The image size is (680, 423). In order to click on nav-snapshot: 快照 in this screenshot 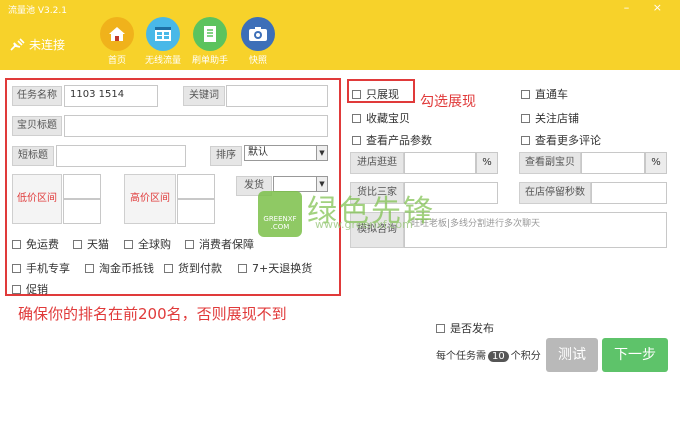, I will do `click(258, 41)`.